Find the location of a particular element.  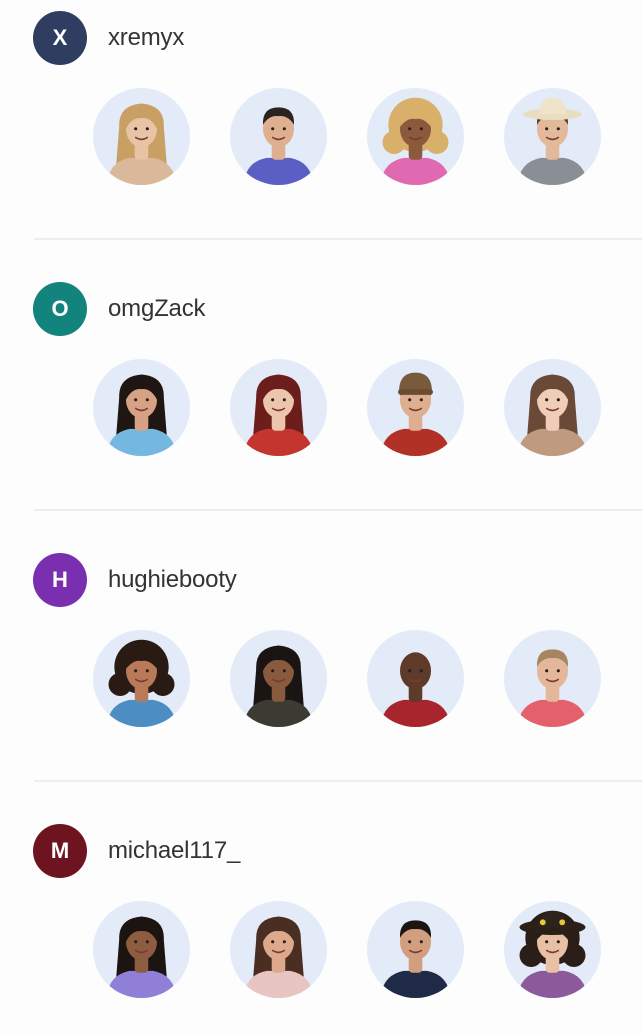

user-avatar: H is located at coordinates (60, 580).